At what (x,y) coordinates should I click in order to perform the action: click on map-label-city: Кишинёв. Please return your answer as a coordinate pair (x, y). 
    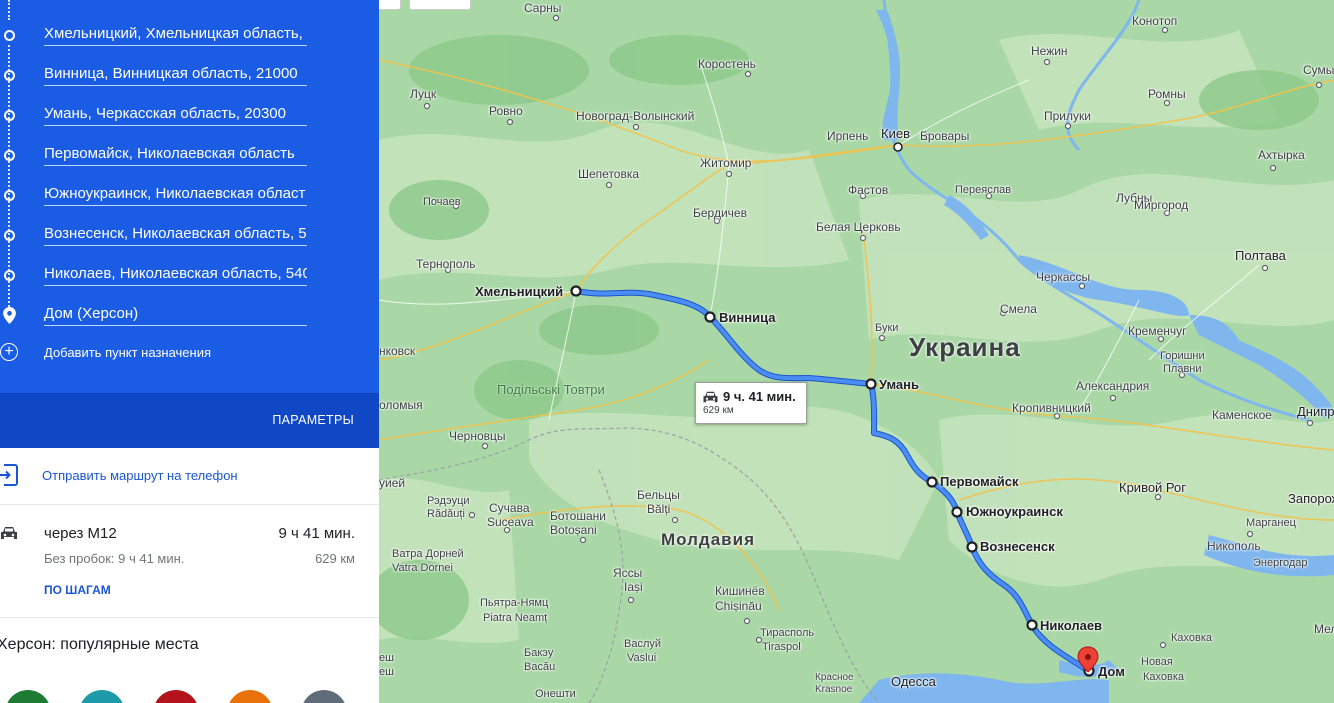
    Looking at the image, I should click on (740, 591).